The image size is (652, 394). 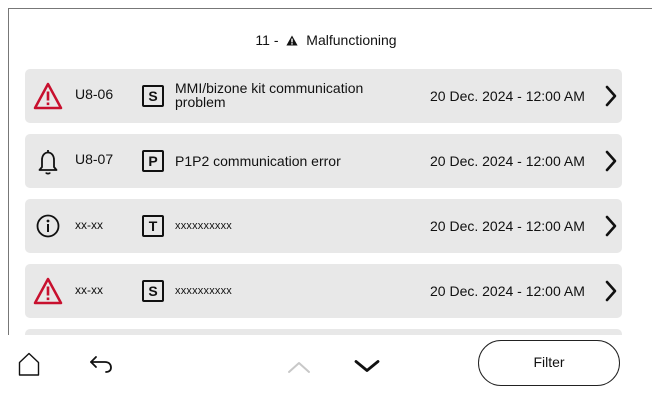 What do you see at coordinates (267, 40) in the screenshot?
I see `malfunction-count: 11 -` at bounding box center [267, 40].